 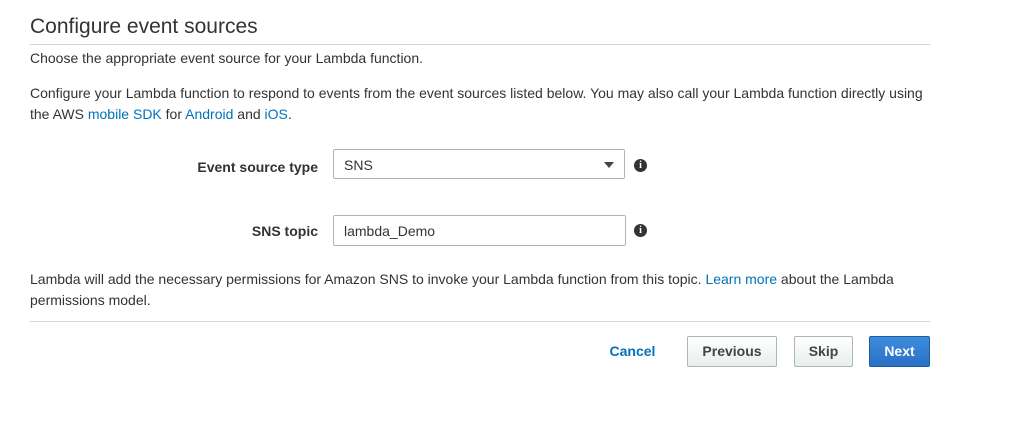 What do you see at coordinates (741, 279) in the screenshot?
I see `learn-more-link: Learn more` at bounding box center [741, 279].